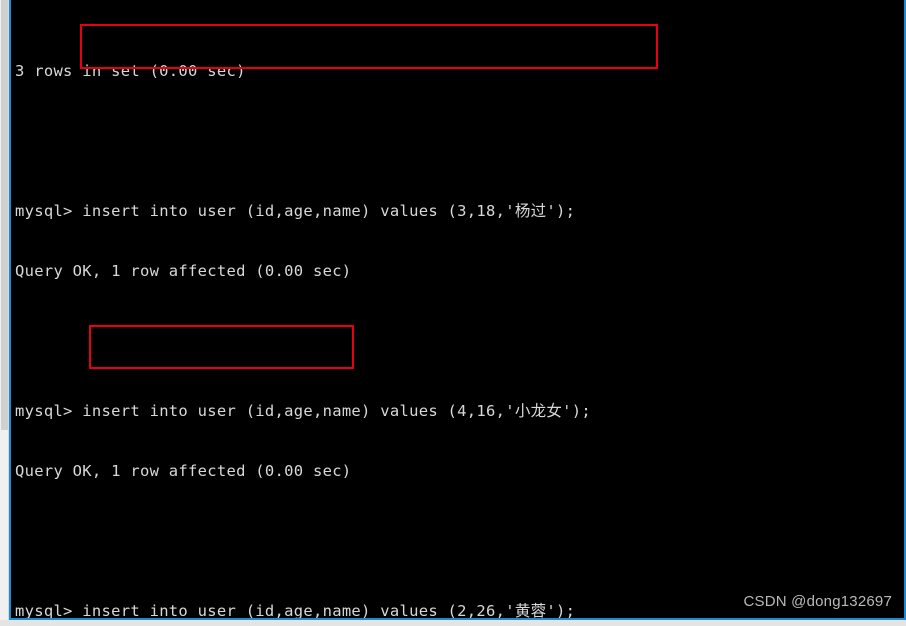 Image resolution: width=906 pixels, height=626 pixels. What do you see at coordinates (817, 601) in the screenshot?
I see `watermark-label: CSDN @dong132697` at bounding box center [817, 601].